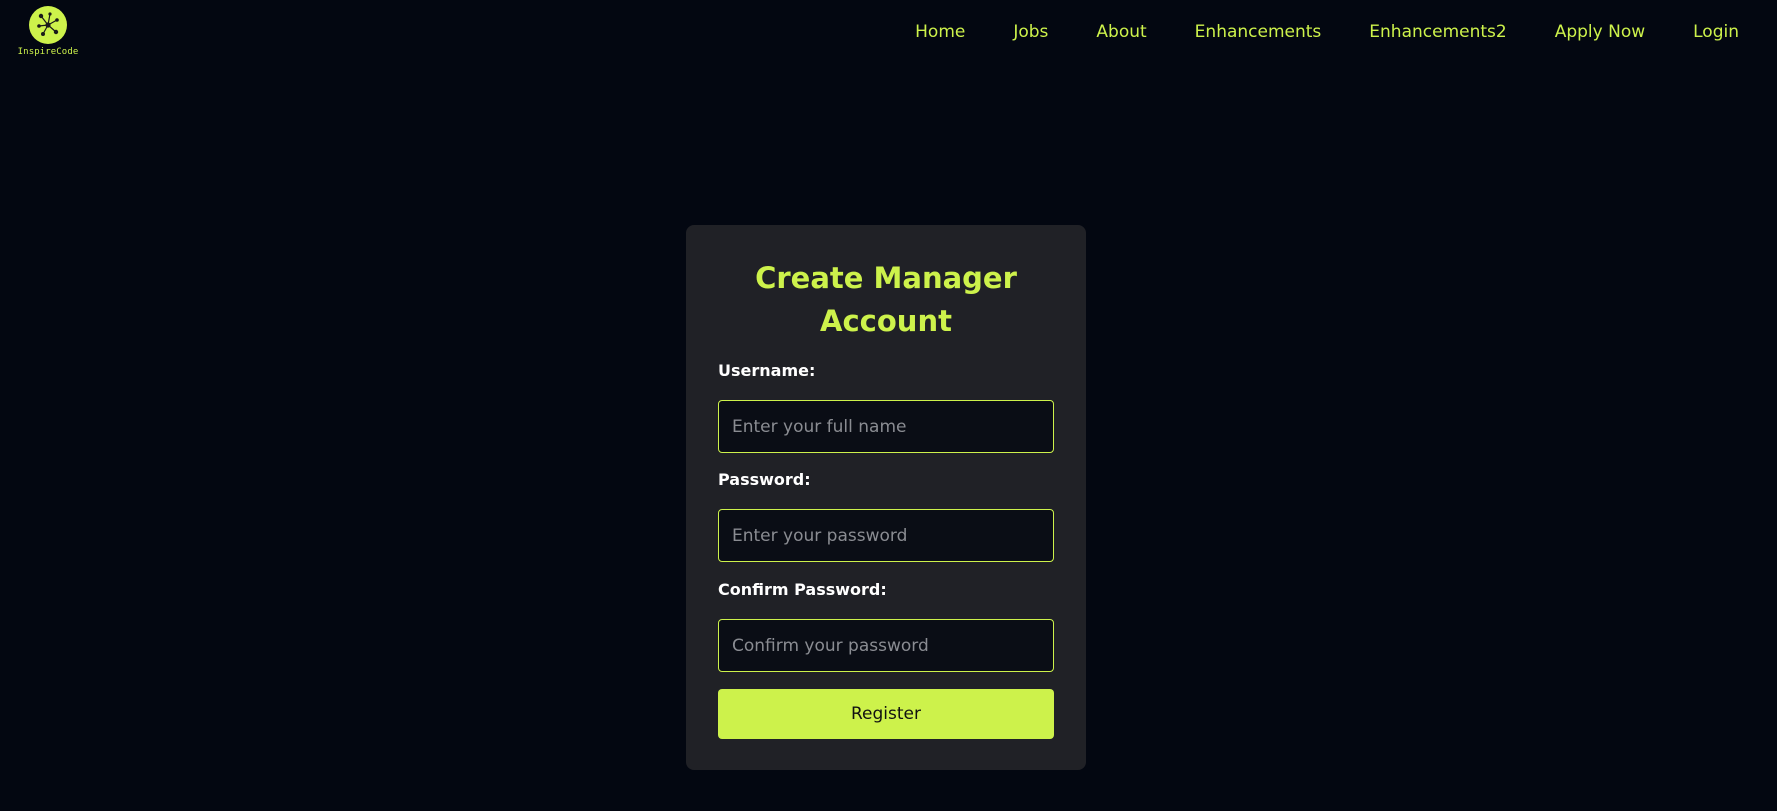  Describe the element at coordinates (886, 299) in the screenshot. I see `form-title: Create Manager Account` at that location.